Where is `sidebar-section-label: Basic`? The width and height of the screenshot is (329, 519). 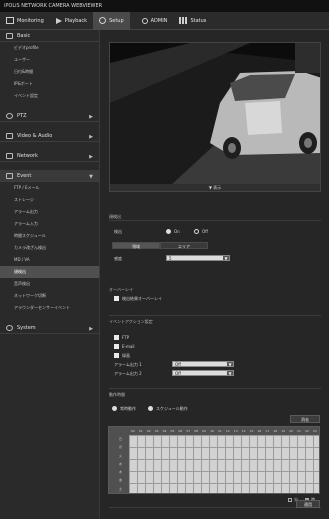
sidebar-section-label: Basic is located at coordinates (24, 35).